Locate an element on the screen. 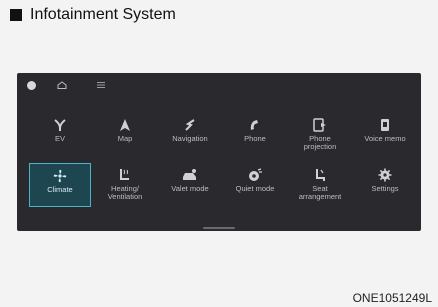 This screenshot has width=438, height=307. tile-label: Valet mode is located at coordinates (190, 188).